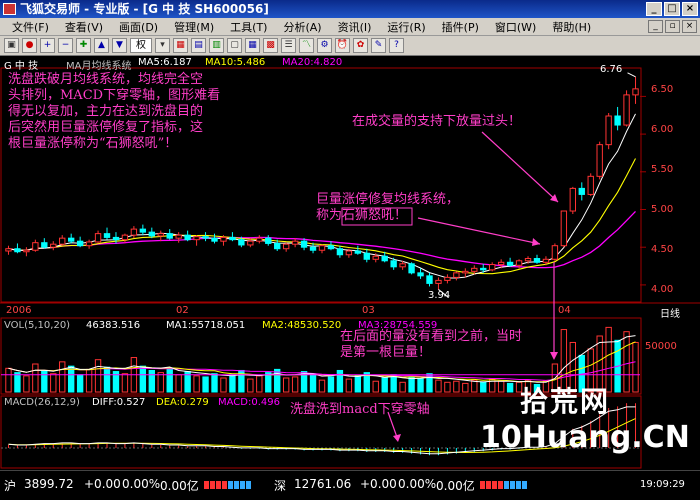 This screenshot has height=500, width=700. I want to click on window-icon: ▢, so click(234, 45).